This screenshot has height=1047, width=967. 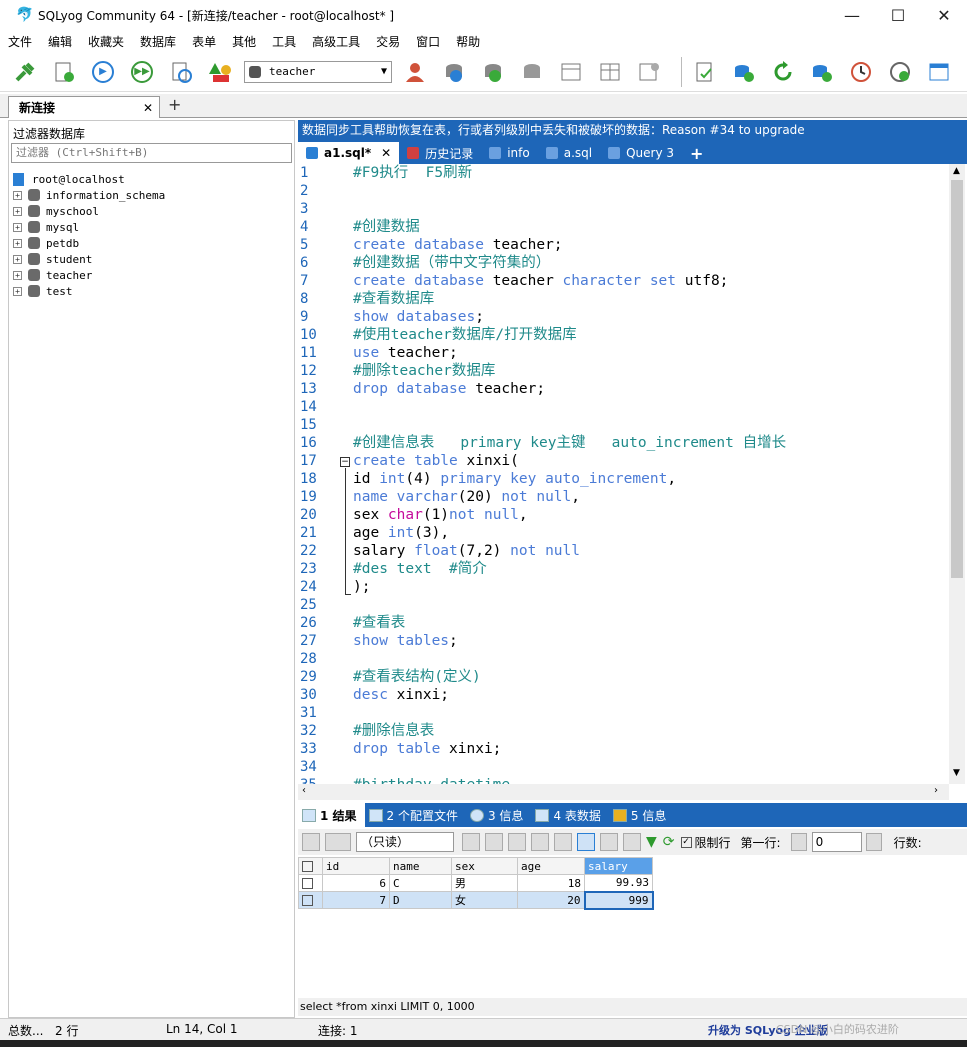 I want to click on cell-age: 18, so click(x=551, y=883).